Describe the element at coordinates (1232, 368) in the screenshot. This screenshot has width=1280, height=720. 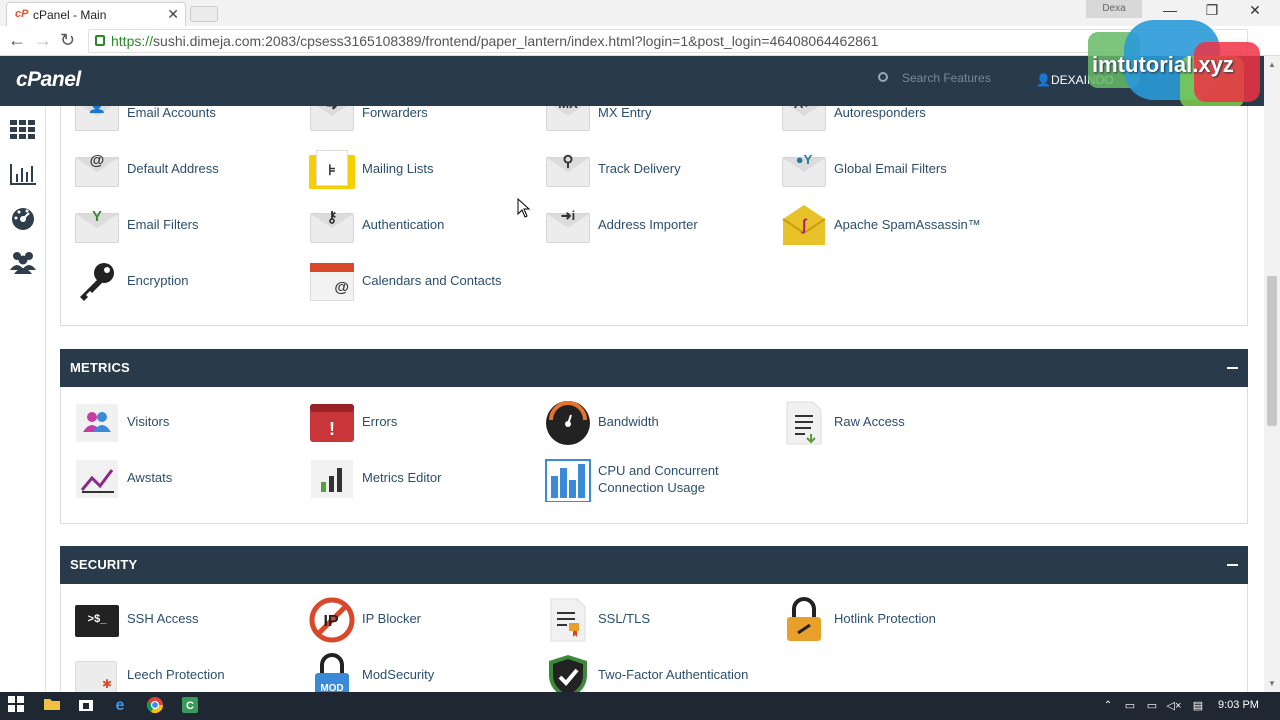
I see `collapse-metrics-icon` at that location.